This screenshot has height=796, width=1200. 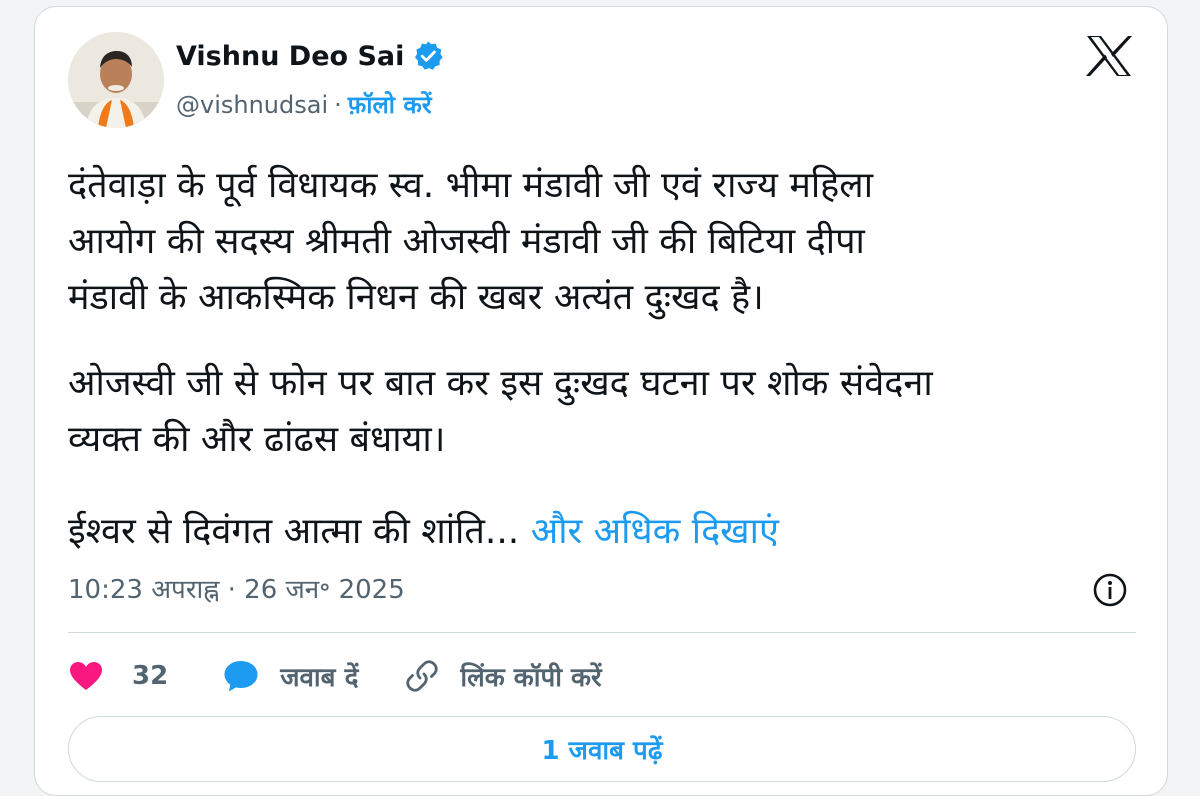 I want to click on x-logo-icon, so click(x=1109, y=56).